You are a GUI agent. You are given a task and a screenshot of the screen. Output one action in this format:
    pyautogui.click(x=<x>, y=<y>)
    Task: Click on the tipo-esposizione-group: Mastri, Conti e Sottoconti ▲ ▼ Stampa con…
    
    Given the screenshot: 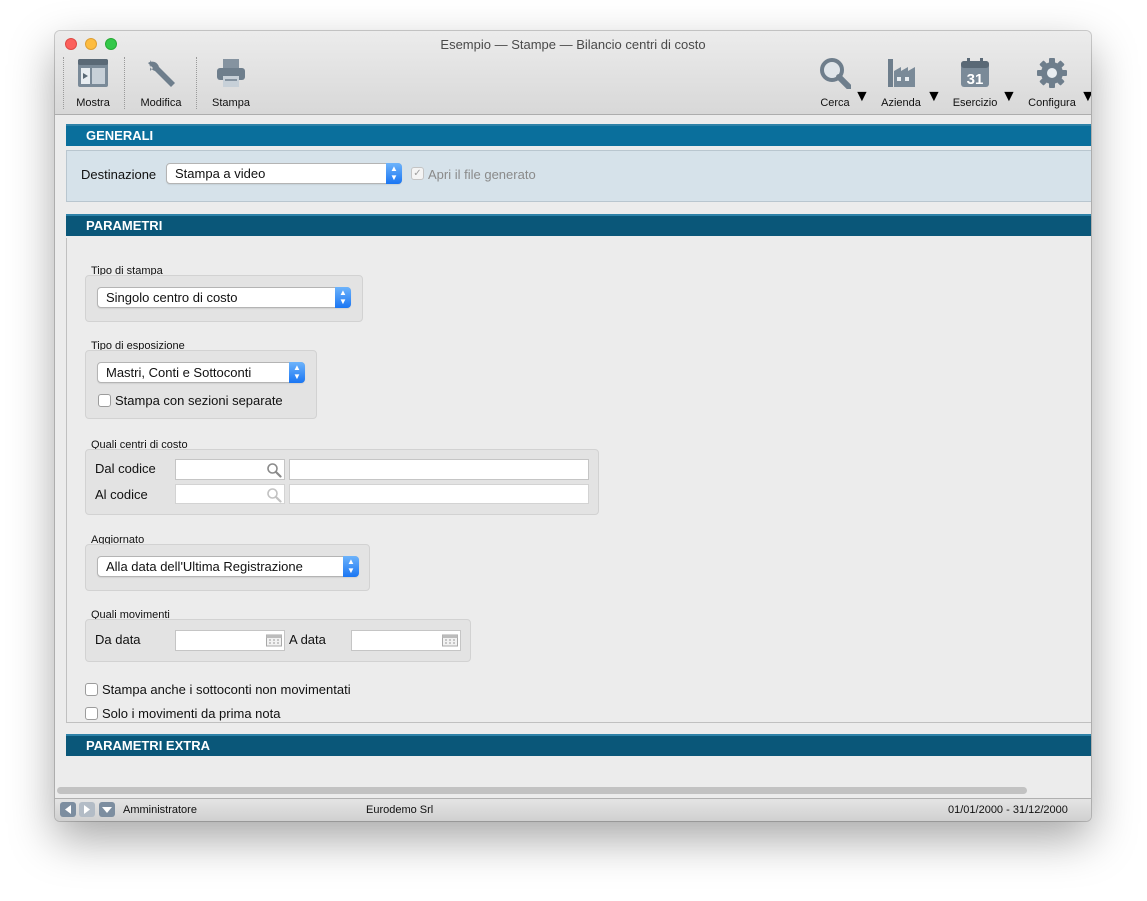 What is the action you would take?
    pyautogui.click(x=201, y=384)
    